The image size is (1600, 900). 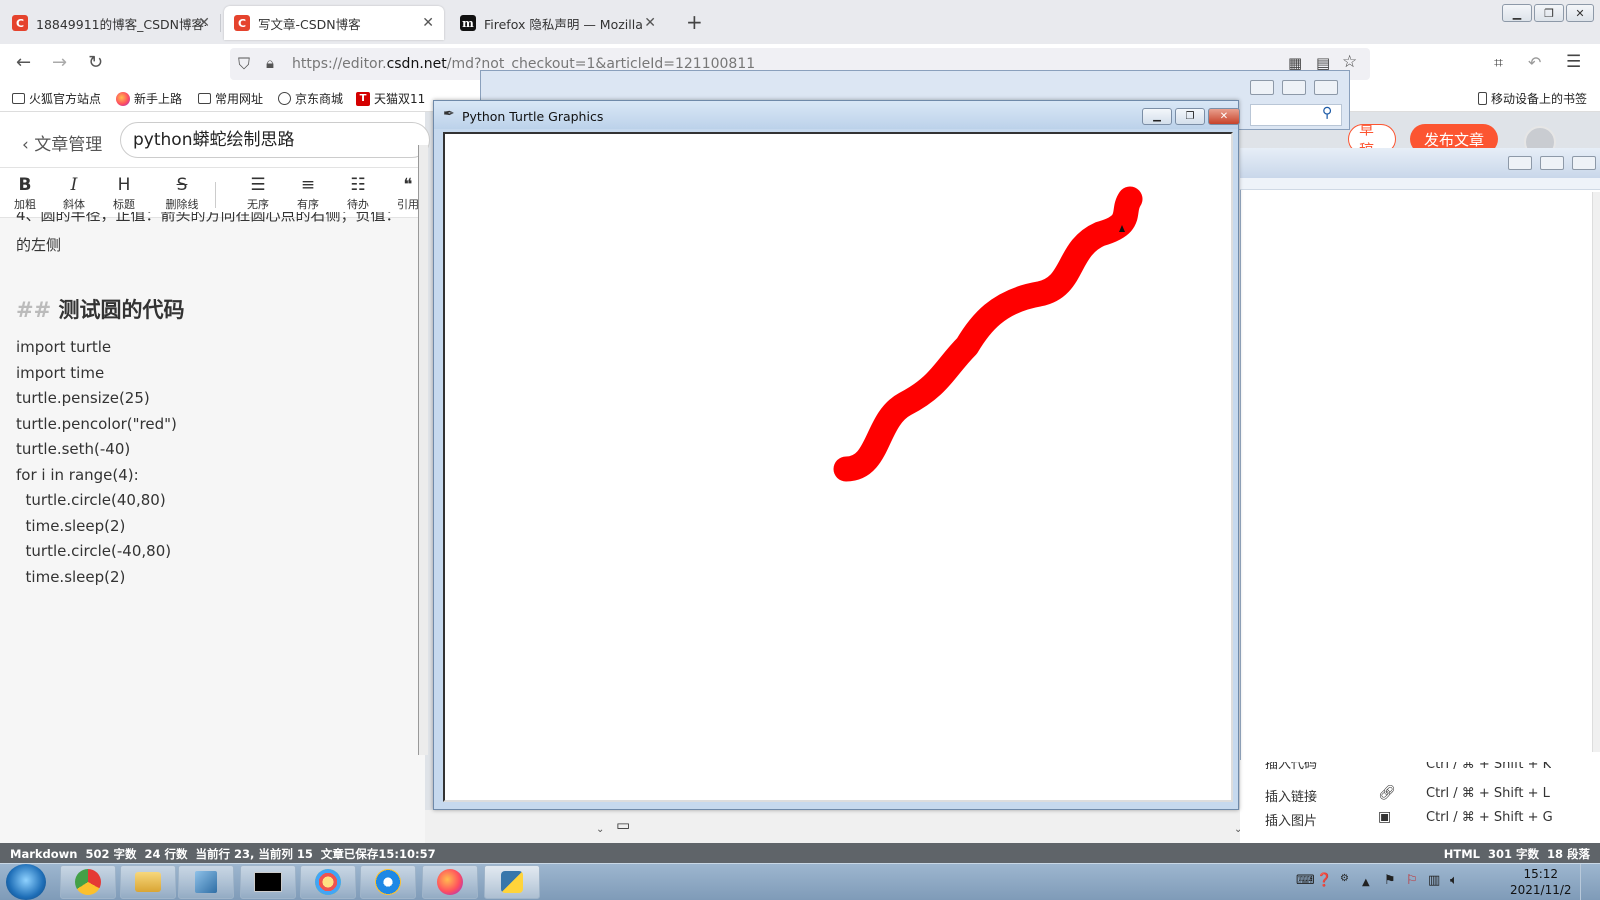 I want to click on editor-splitter, so click(x=423, y=450).